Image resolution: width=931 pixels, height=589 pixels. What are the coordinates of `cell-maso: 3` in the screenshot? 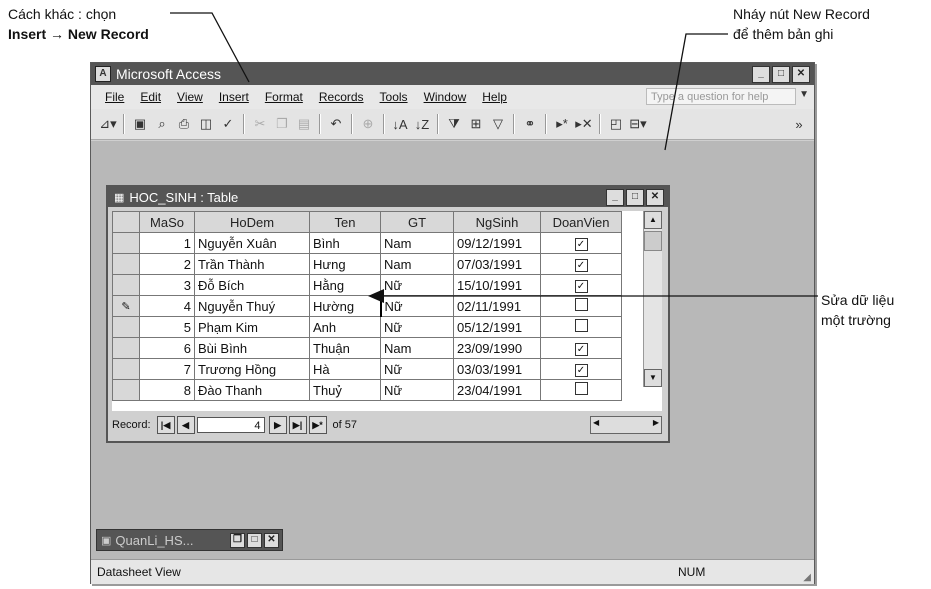 It's located at (167, 285).